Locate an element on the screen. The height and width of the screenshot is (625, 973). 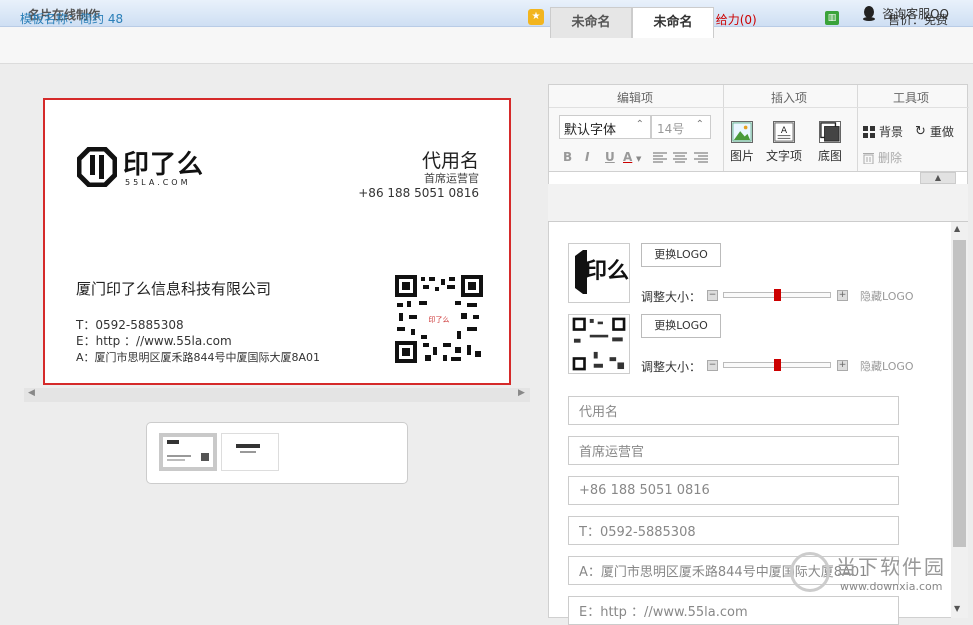
card-company: 厦门印了么信息科技有限公司 is located at coordinates (173, 288).